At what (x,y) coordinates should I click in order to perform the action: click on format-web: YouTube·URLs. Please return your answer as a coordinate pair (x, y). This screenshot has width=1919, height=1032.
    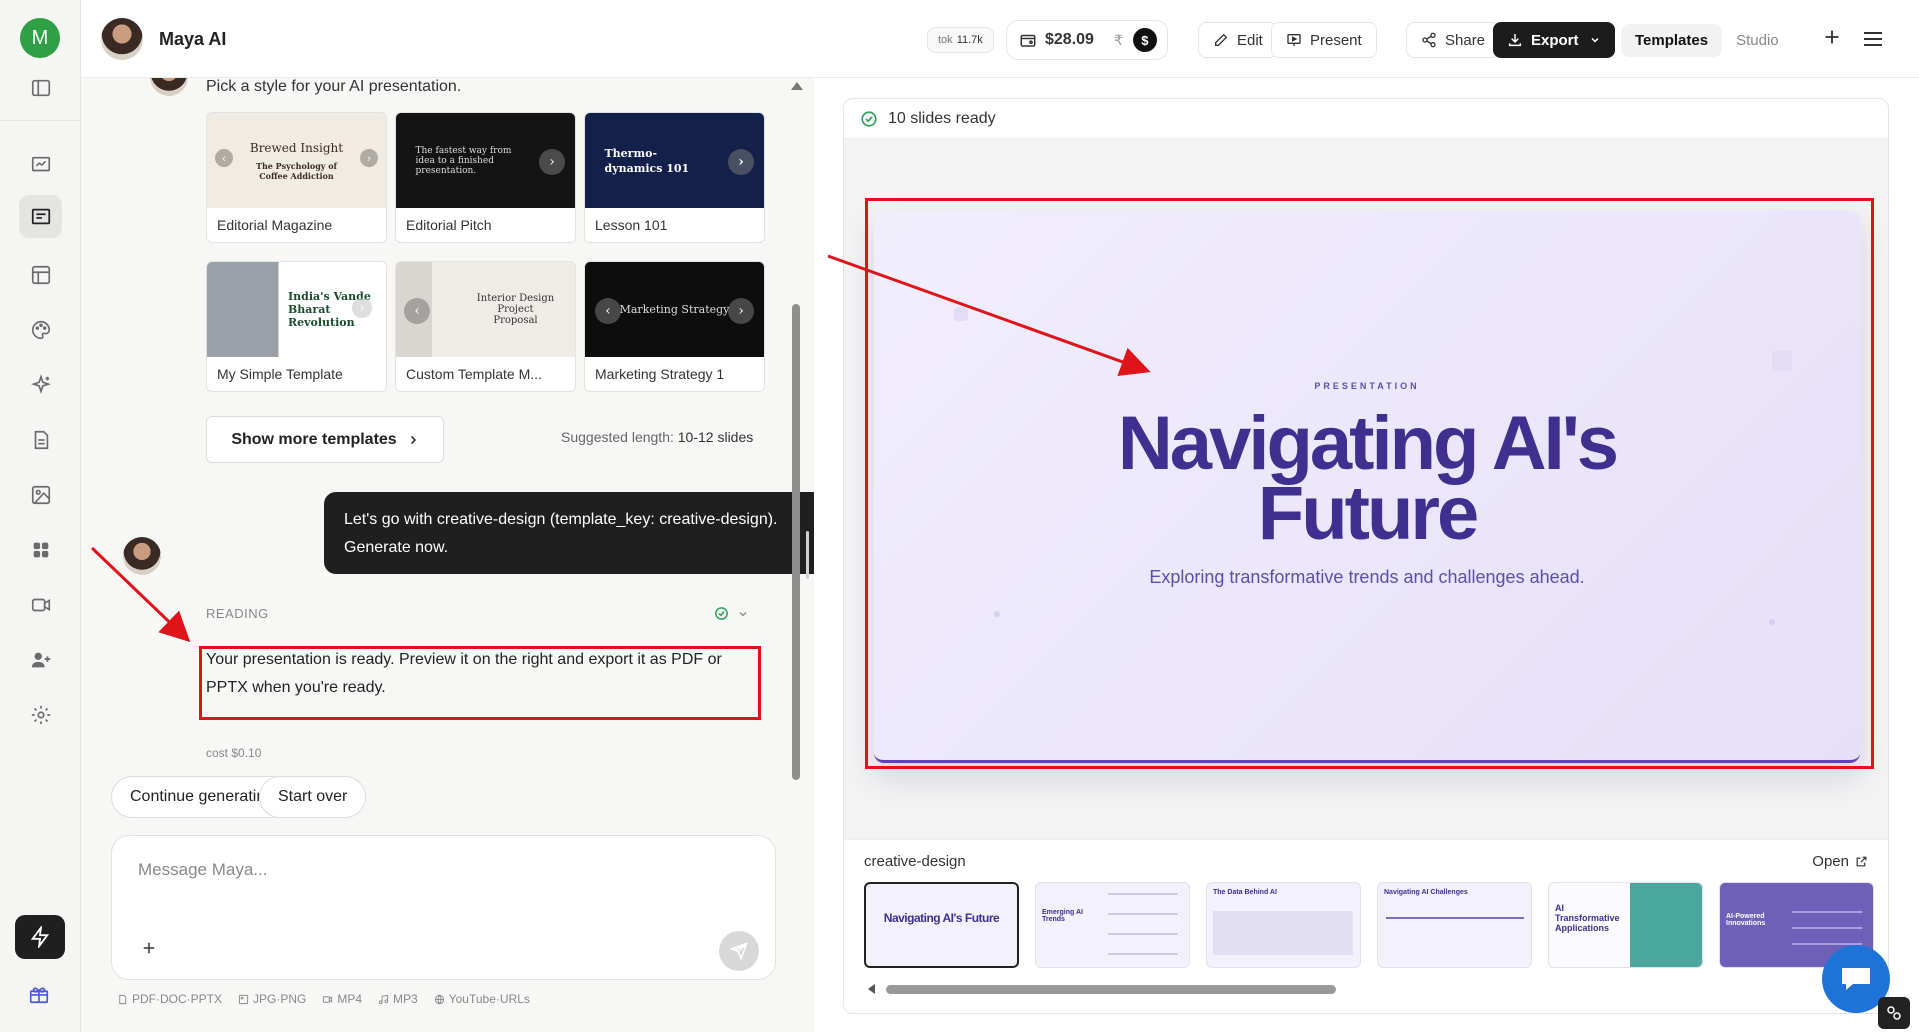
    Looking at the image, I should click on (482, 999).